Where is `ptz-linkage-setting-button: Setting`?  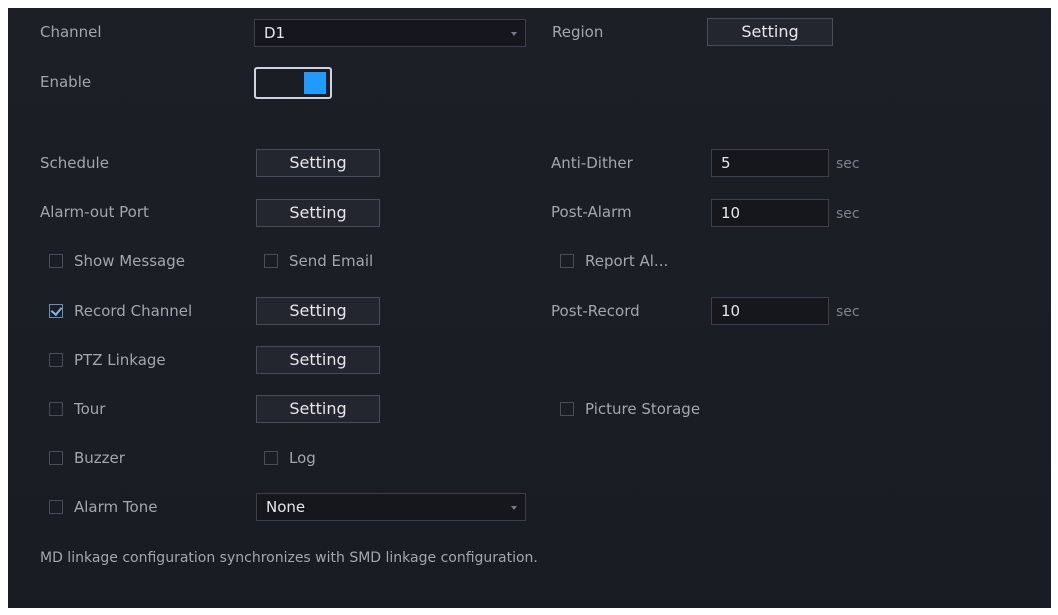
ptz-linkage-setting-button: Setting is located at coordinates (318, 360).